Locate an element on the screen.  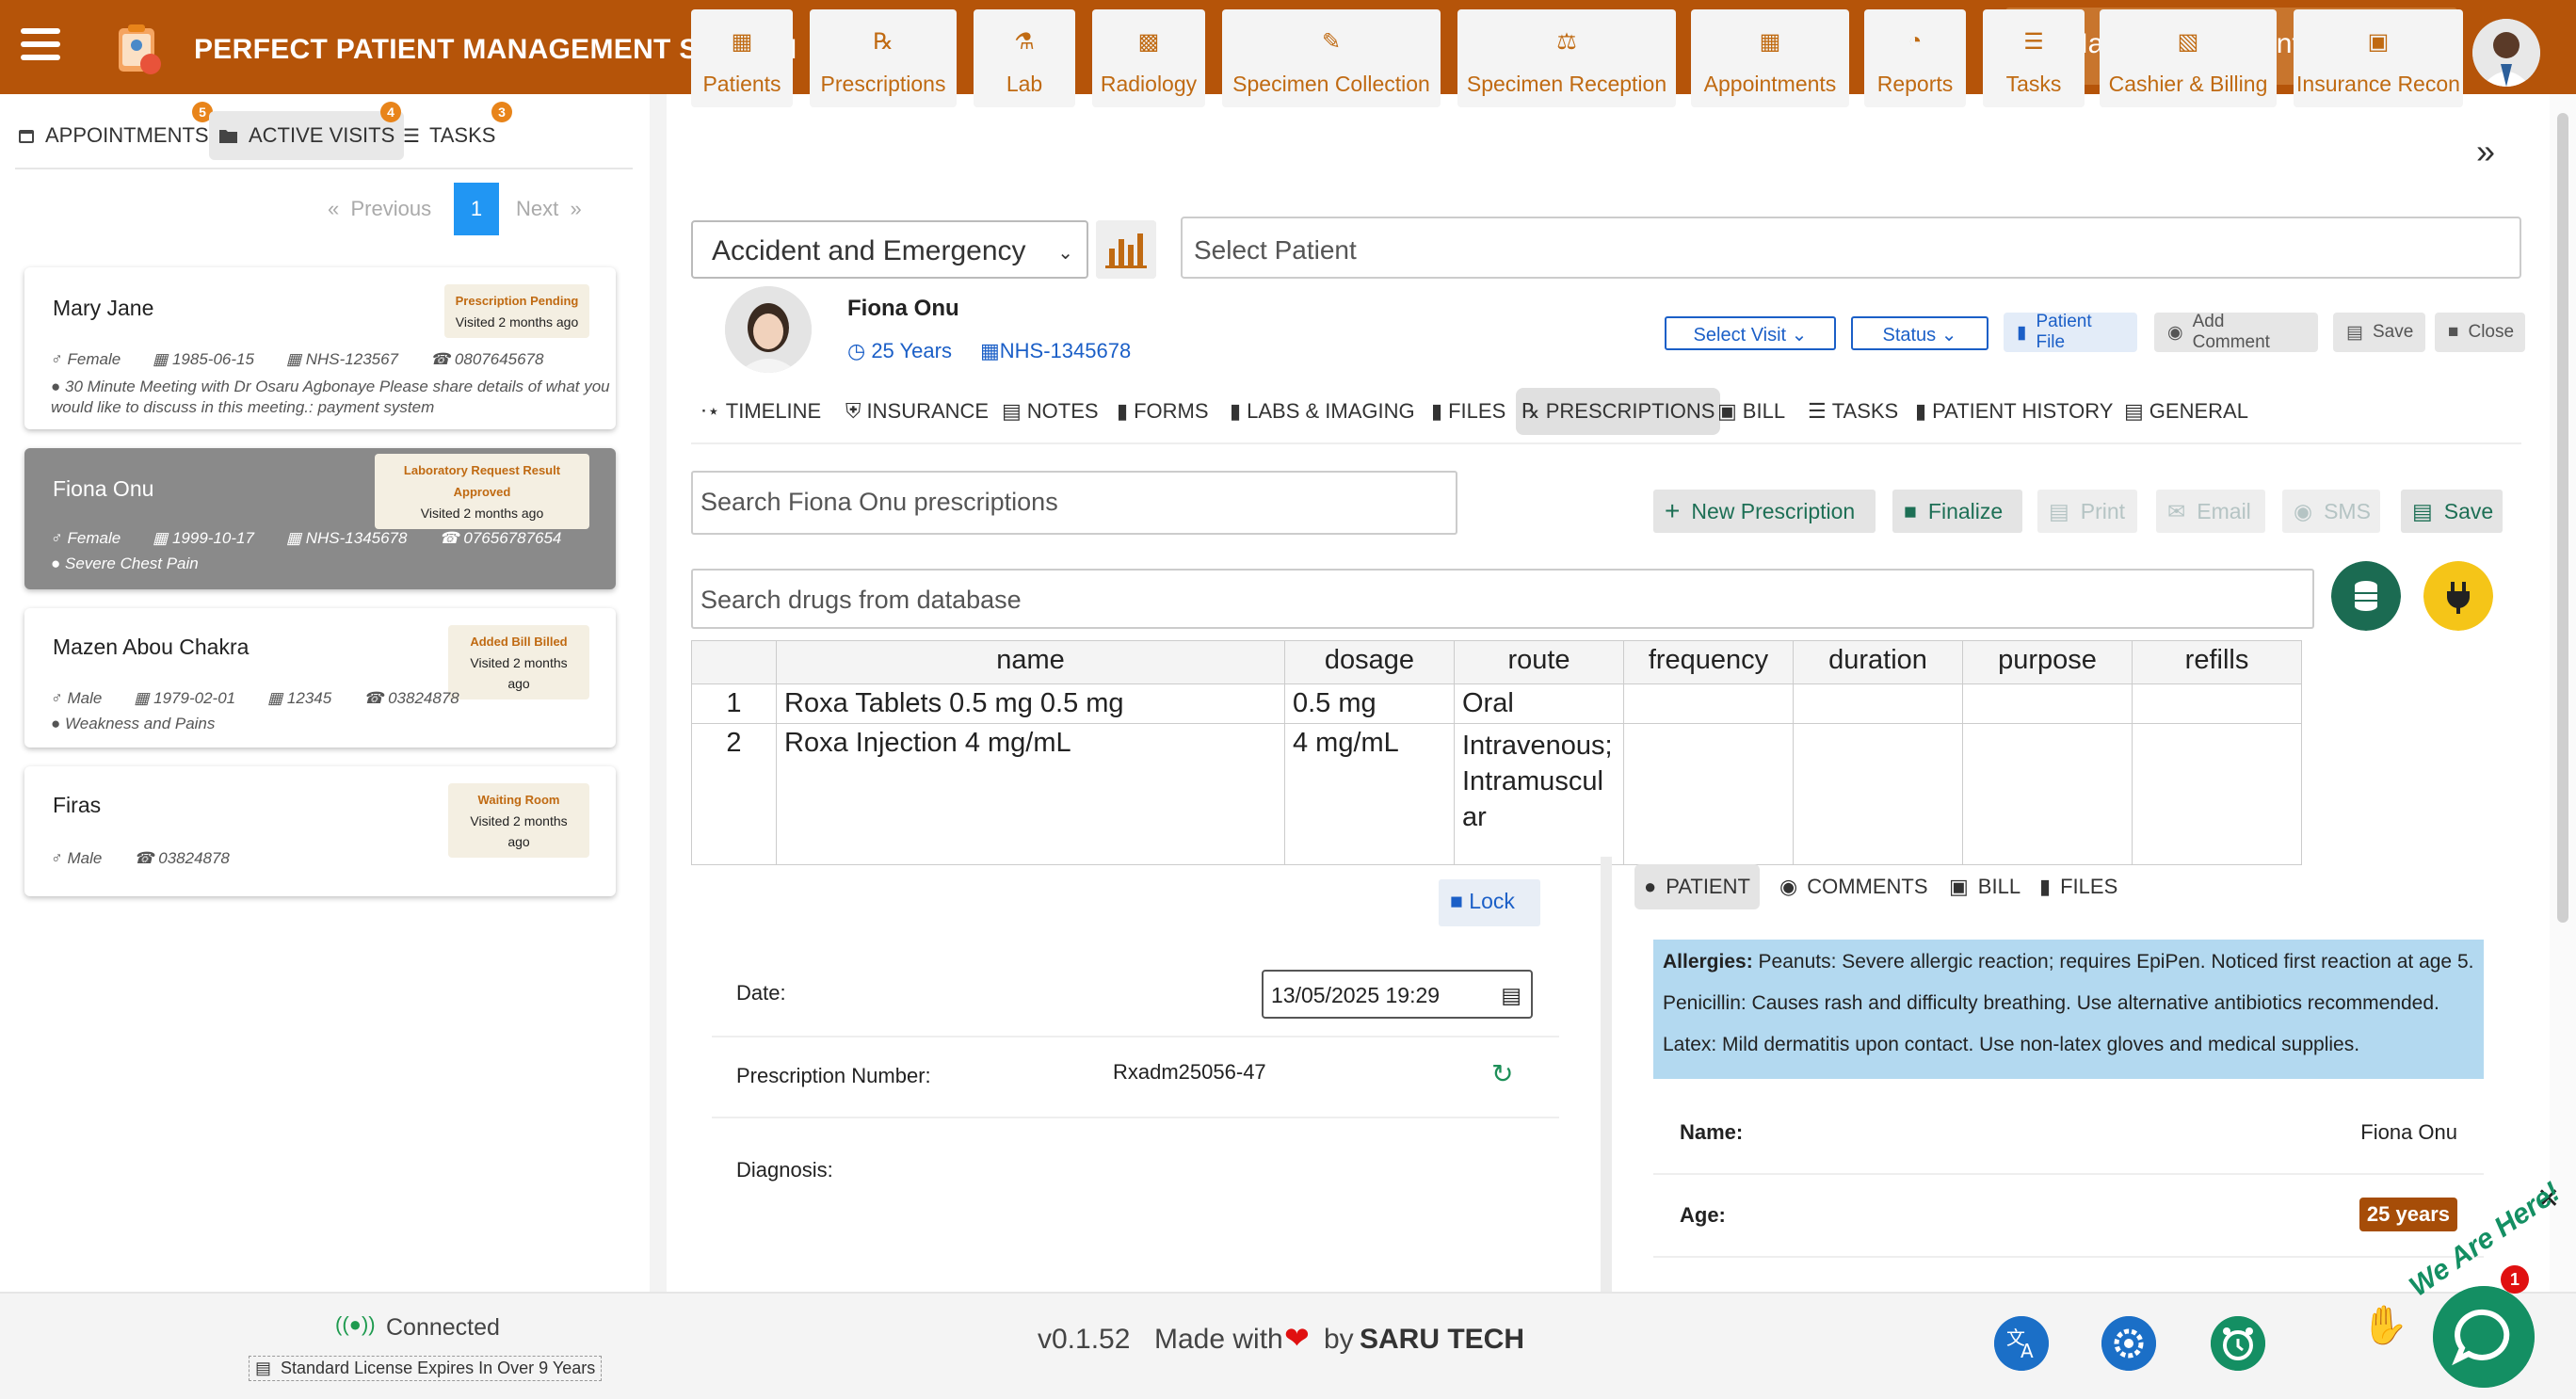
visited-text: Visited 2 months ago is located at coordinates (519, 831).